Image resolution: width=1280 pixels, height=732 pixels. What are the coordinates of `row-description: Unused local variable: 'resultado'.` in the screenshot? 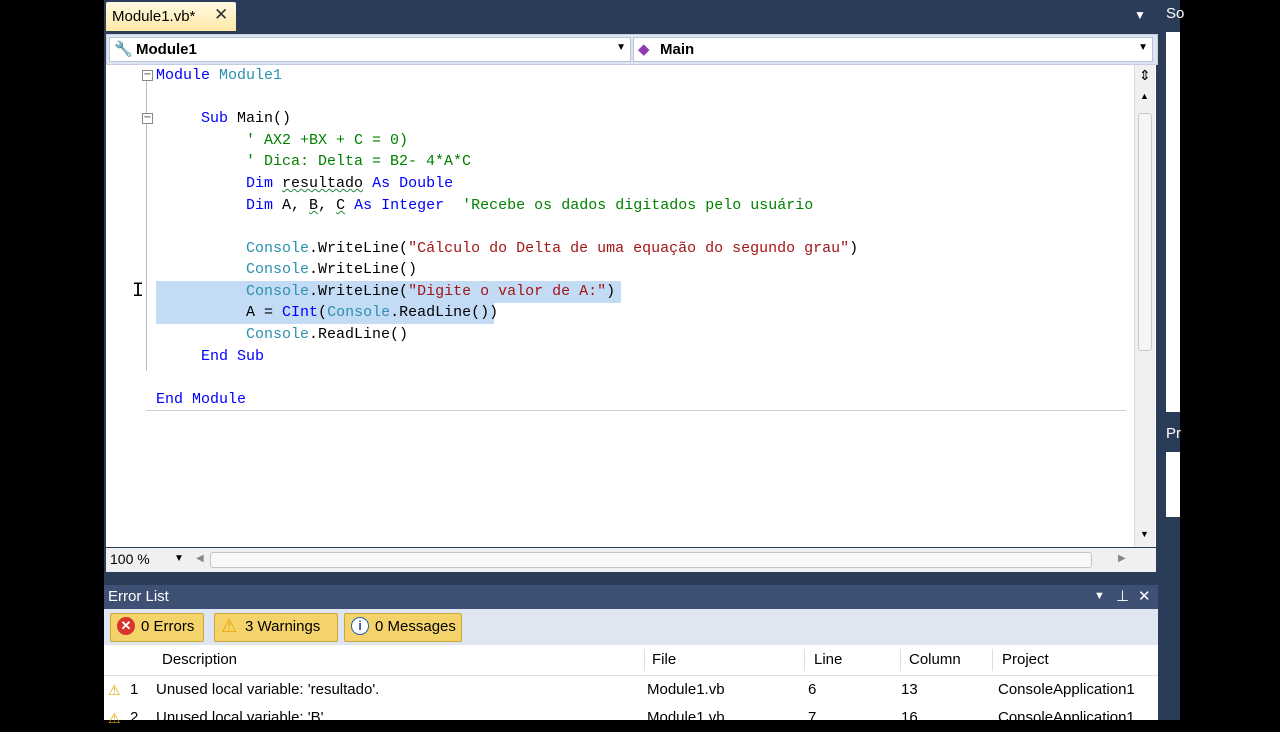 It's located at (268, 689).